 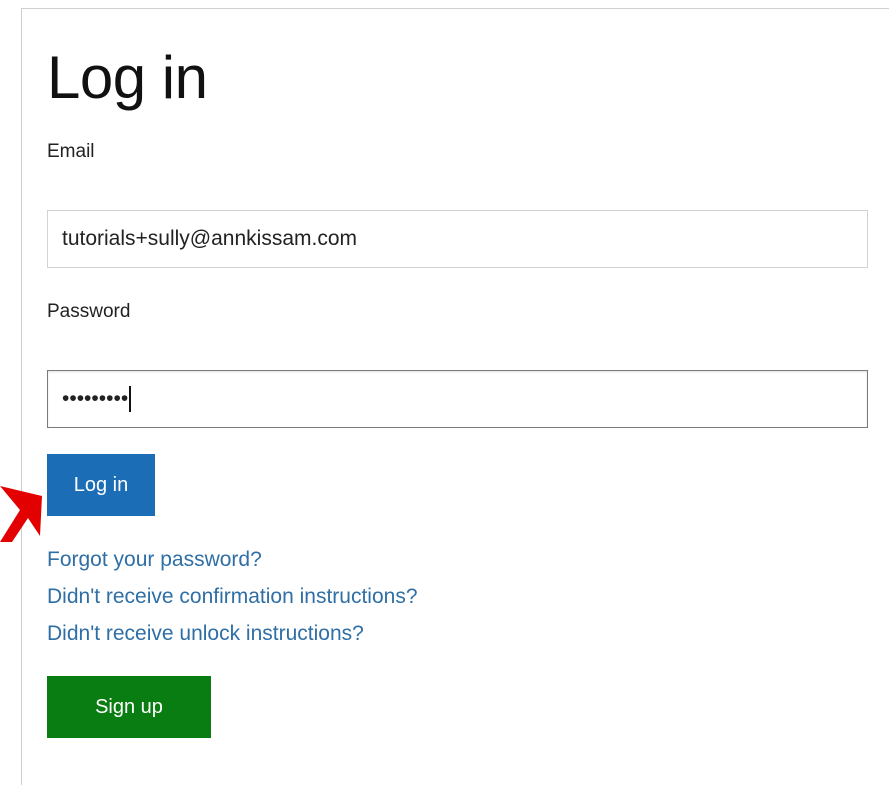 What do you see at coordinates (205, 634) in the screenshot?
I see `unlock-instructions-link: Didn't receive unlock instructions?` at bounding box center [205, 634].